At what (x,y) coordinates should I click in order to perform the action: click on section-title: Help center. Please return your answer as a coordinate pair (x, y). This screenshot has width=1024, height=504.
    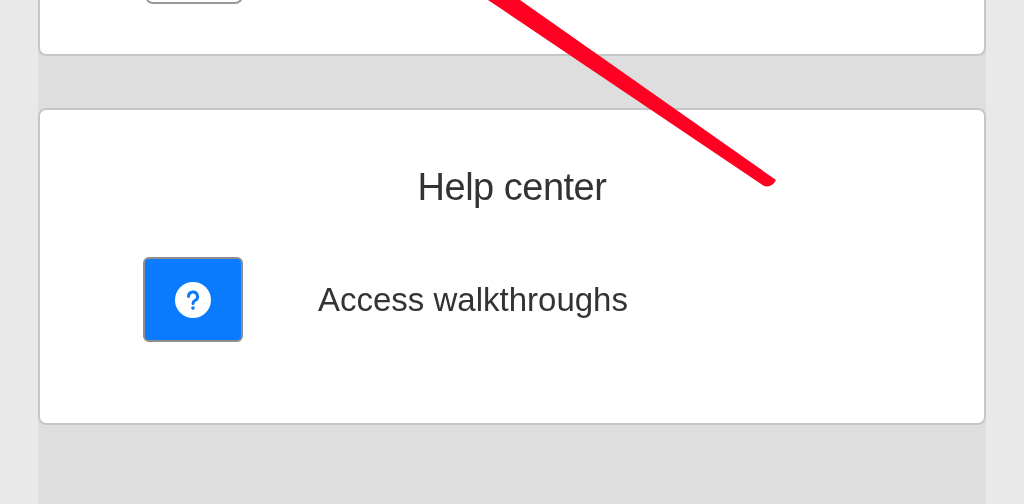
    Looking at the image, I should click on (512, 187).